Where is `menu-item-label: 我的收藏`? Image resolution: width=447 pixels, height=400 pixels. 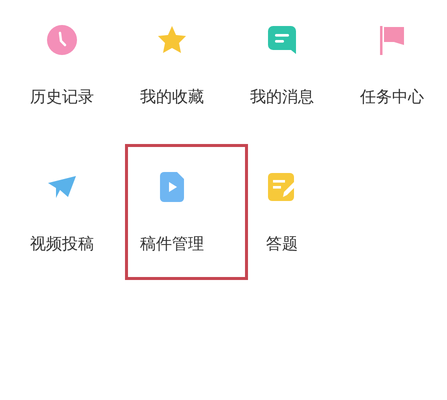 menu-item-label: 我的收藏 is located at coordinates (172, 97).